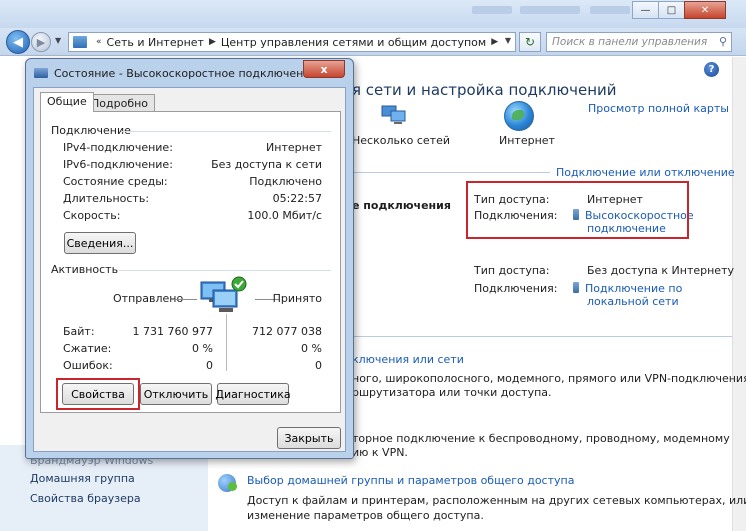 Image resolution: width=746 pixels, height=531 pixels. What do you see at coordinates (393, 114) in the screenshot?
I see `network-computers-icon` at bounding box center [393, 114].